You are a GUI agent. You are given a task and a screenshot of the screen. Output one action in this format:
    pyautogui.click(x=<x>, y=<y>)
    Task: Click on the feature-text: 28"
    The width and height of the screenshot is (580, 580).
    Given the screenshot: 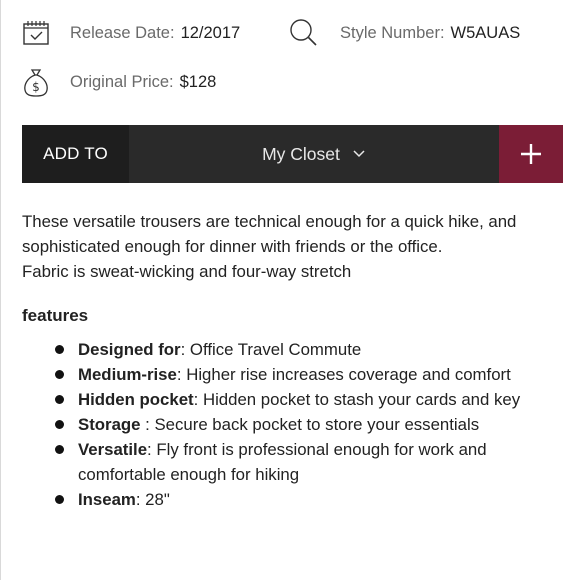 What is the action you would take?
    pyautogui.click(x=155, y=499)
    